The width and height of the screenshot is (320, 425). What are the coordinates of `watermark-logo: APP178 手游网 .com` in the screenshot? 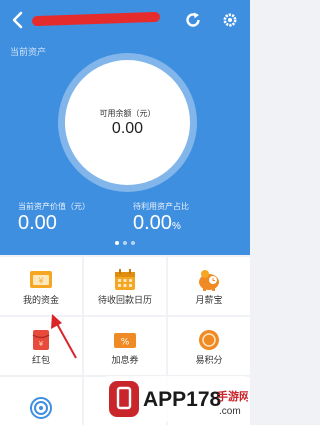 It's located at (176, 399).